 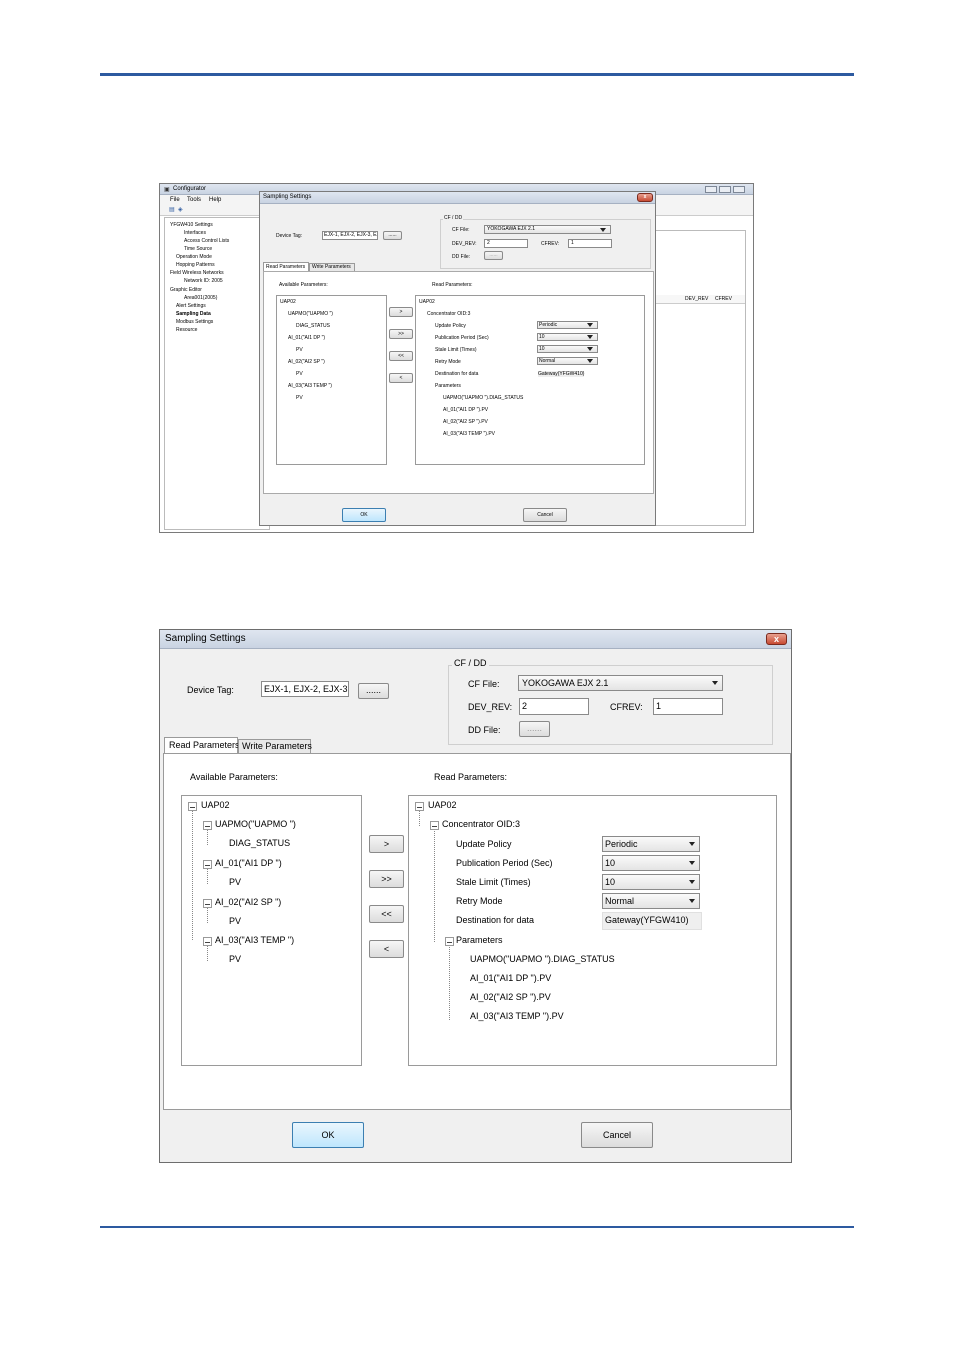 What do you see at coordinates (310, 314) in the screenshot?
I see `small-avail-uapmo: UAPMO("UAPMO ")` at bounding box center [310, 314].